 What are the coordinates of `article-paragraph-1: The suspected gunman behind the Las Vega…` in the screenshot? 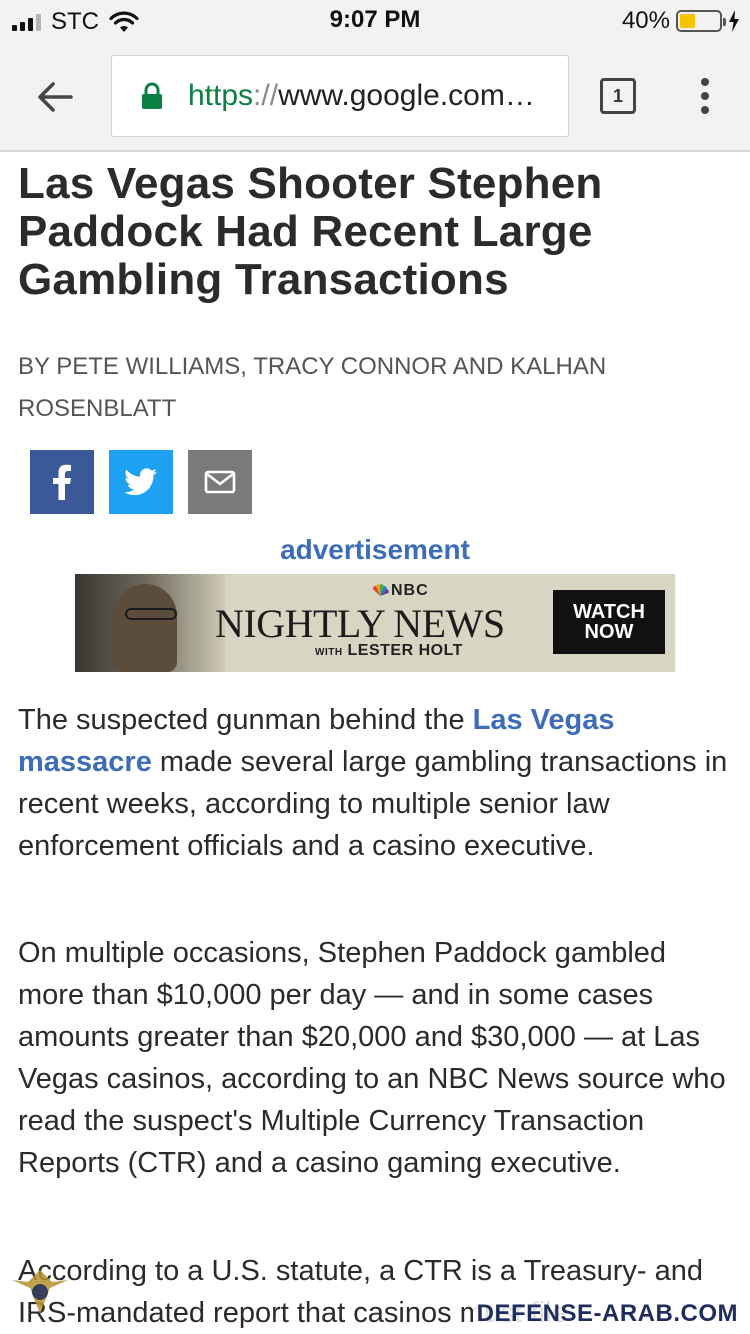 It's located at (375, 783).